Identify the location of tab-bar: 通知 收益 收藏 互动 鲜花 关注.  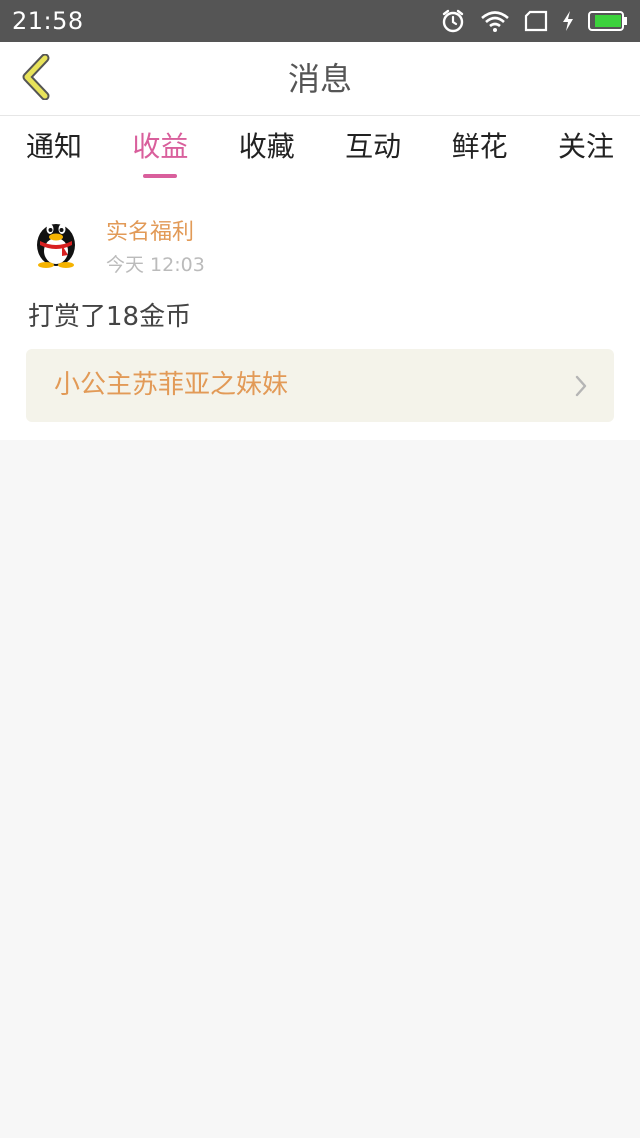
(320, 149).